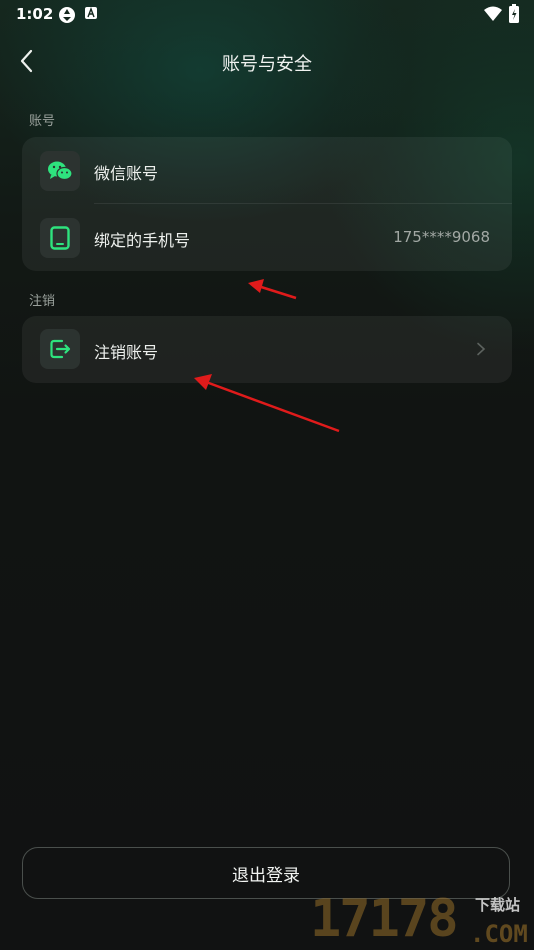 The height and width of the screenshot is (950, 534). What do you see at coordinates (493, 13) in the screenshot?
I see `wifi-icon` at bounding box center [493, 13].